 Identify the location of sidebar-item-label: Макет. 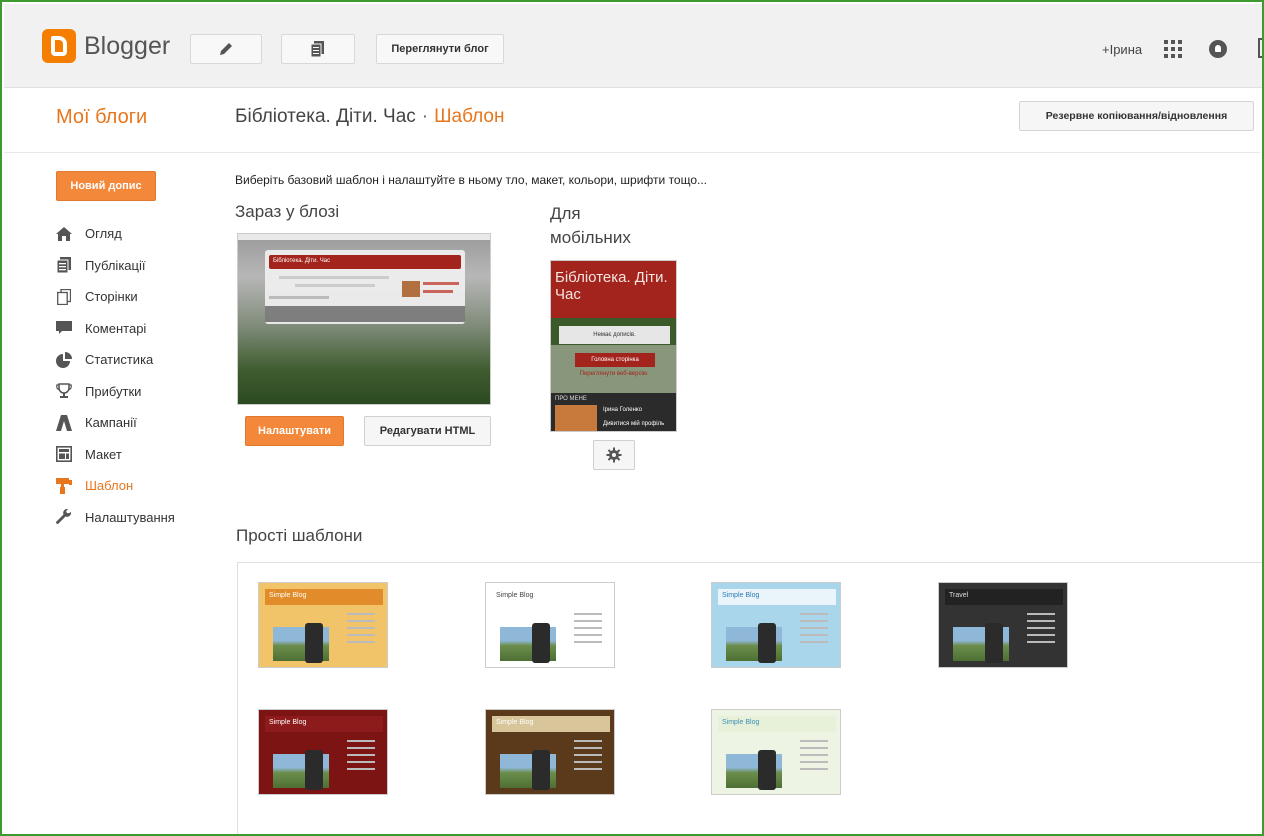
(103, 454).